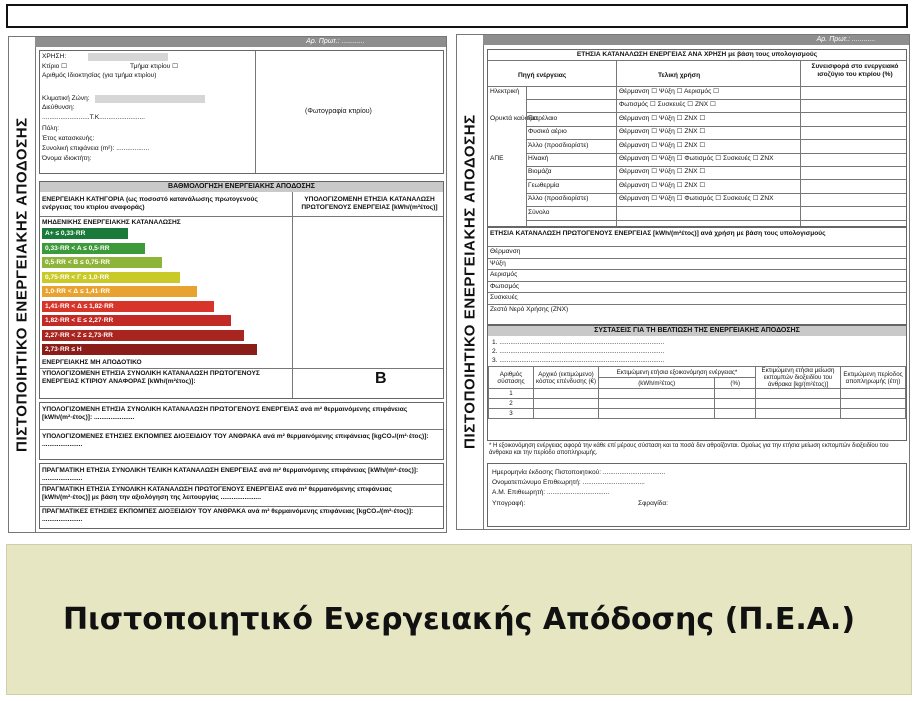  What do you see at coordinates (128, 57) in the screenshot?
I see `use-field` at bounding box center [128, 57].